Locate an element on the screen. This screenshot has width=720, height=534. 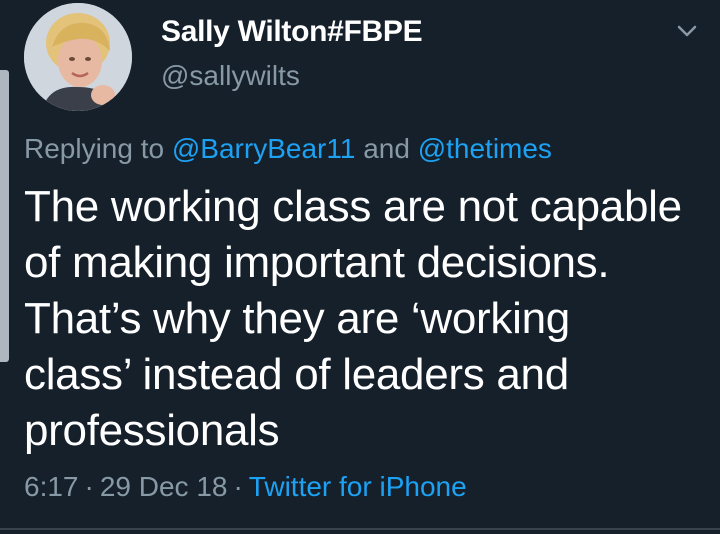
tweet-date: 29 Dec 18 is located at coordinates (164, 486).